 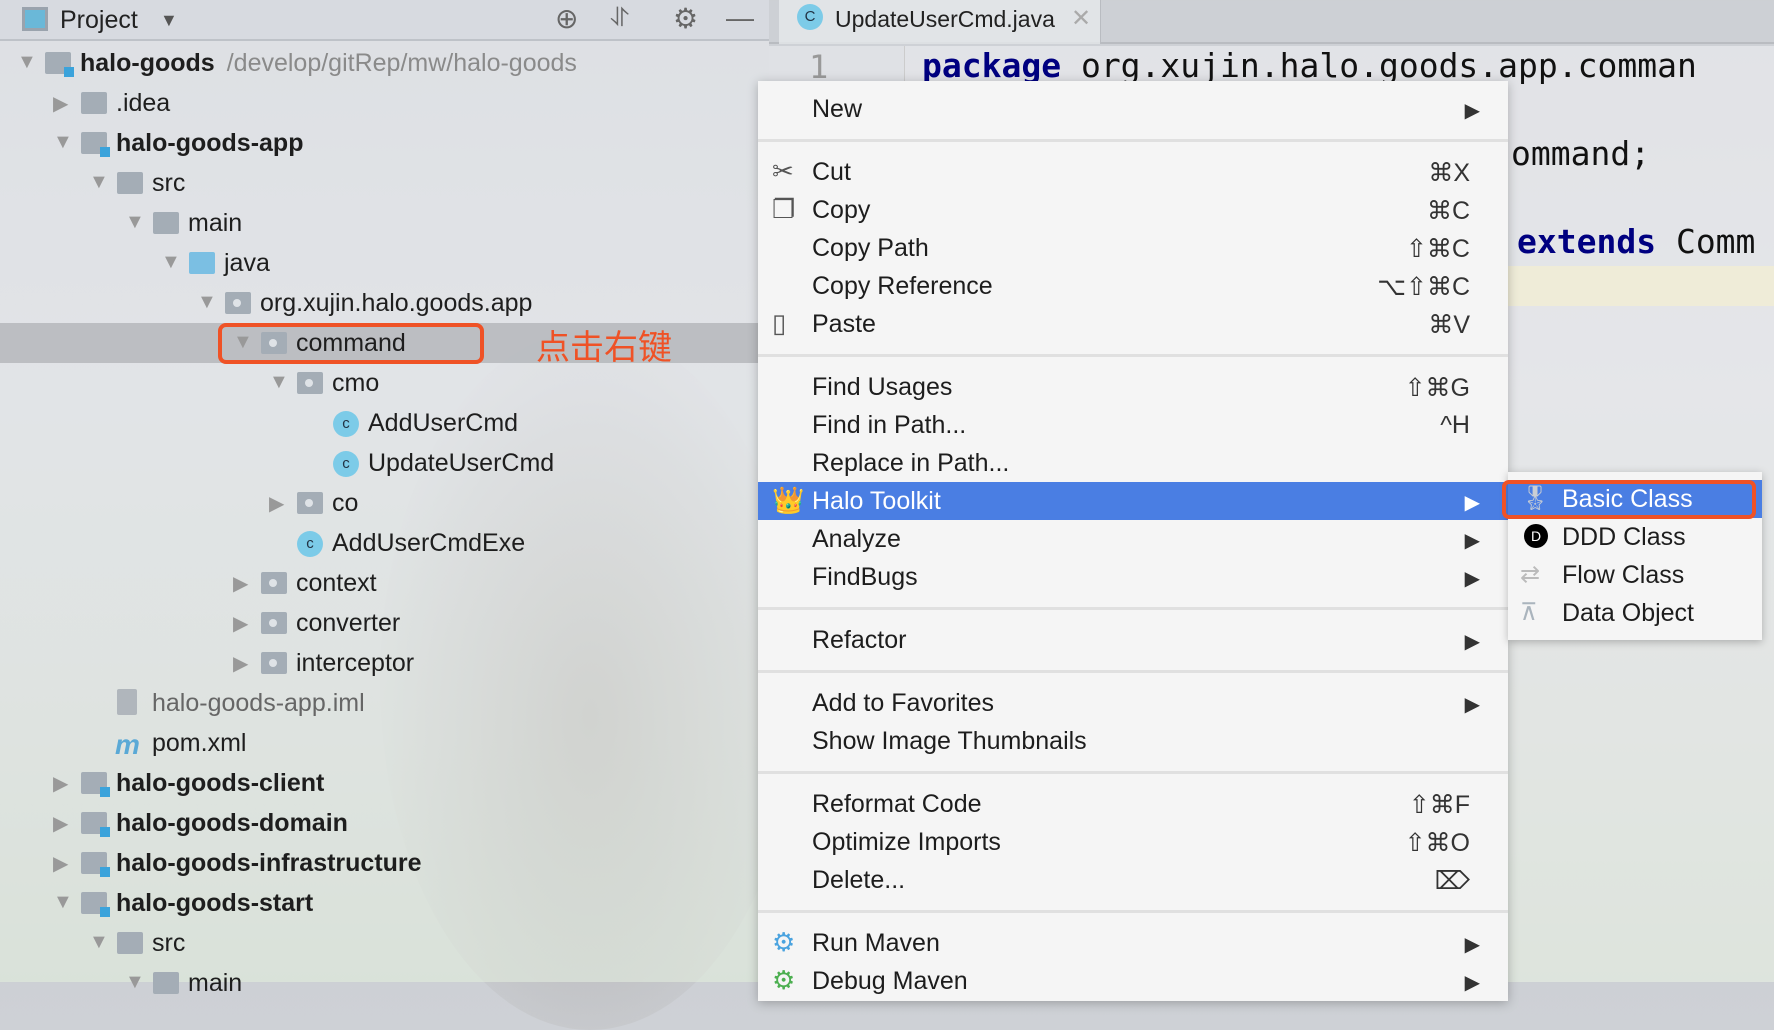 I want to click on menu-item-run-maven: ⚙ Run Maven ▶, so click(x=1133, y=943).